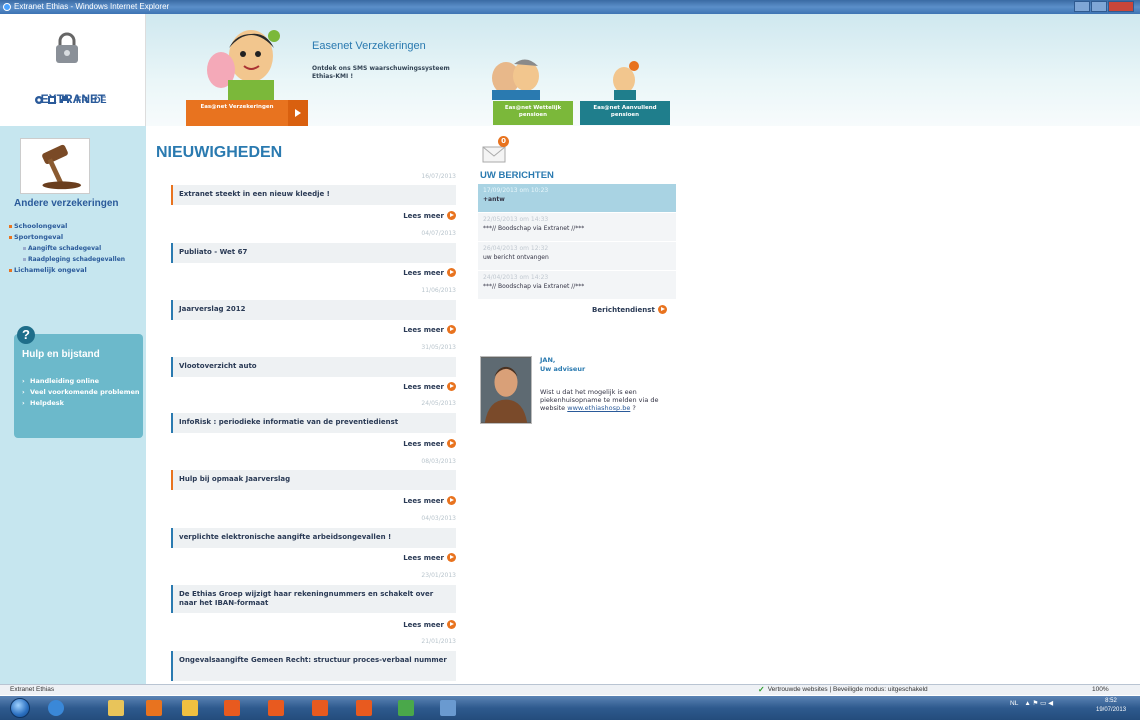 This screenshot has width=1140, height=720. What do you see at coordinates (1038, 703) in the screenshot?
I see `tray-icons: ▲ ⚑ ▭ ◀` at bounding box center [1038, 703].